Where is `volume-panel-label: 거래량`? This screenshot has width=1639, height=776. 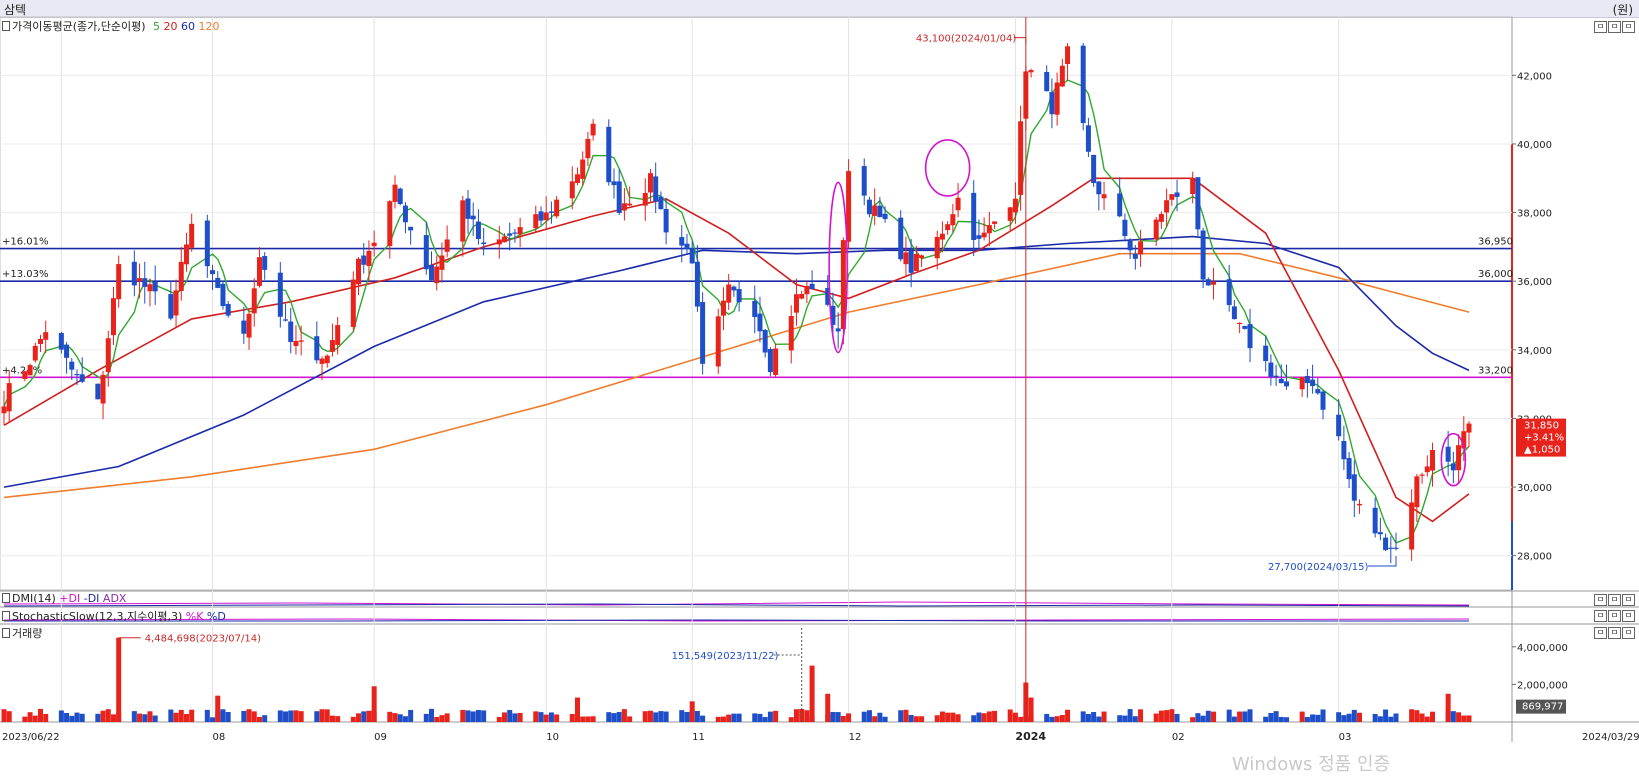 volume-panel-label: 거래량 is located at coordinates (22, 633).